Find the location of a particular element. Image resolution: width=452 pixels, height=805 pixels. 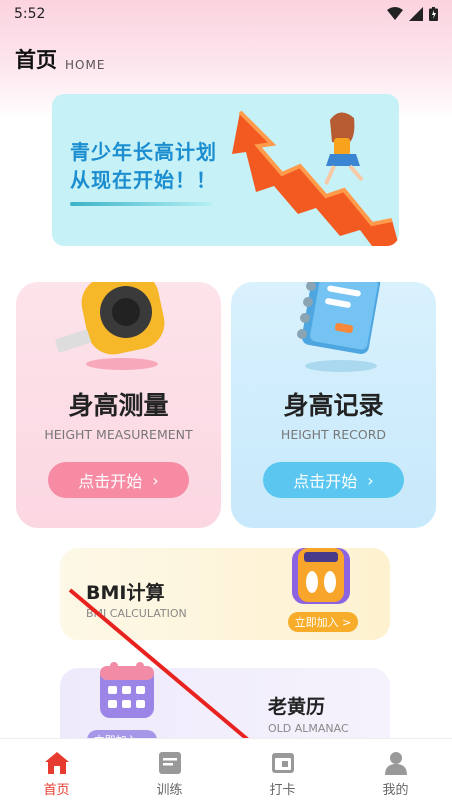

page-title: 首页 is located at coordinates (36, 60).